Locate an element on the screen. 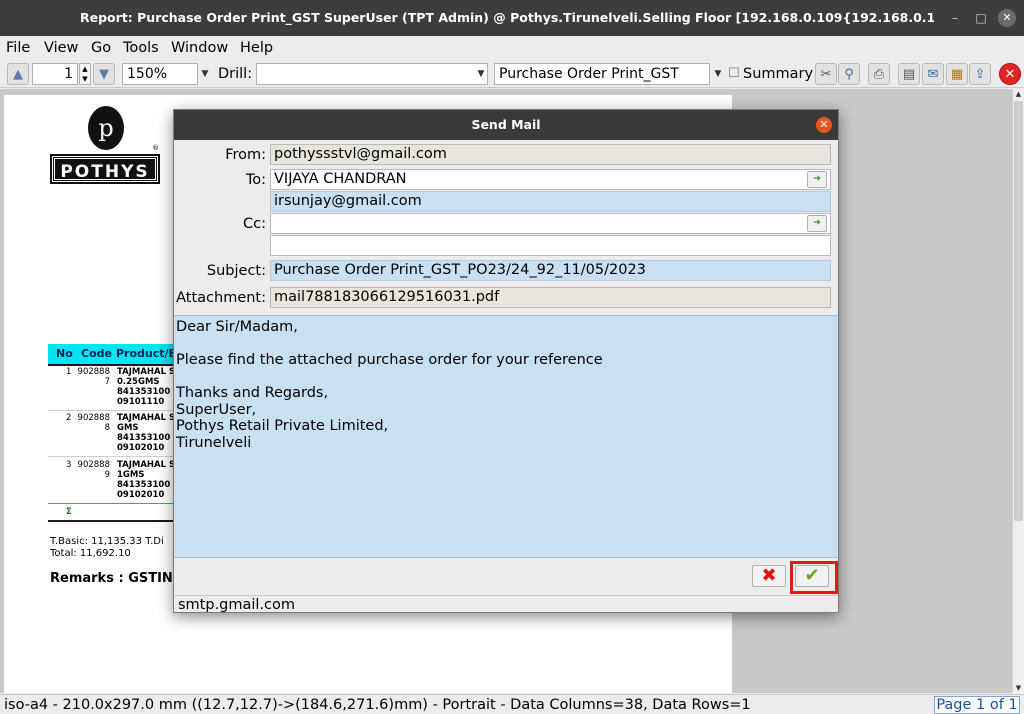  report-vertical-scrollbar: ▲ ▼ is located at coordinates (1018, 391).